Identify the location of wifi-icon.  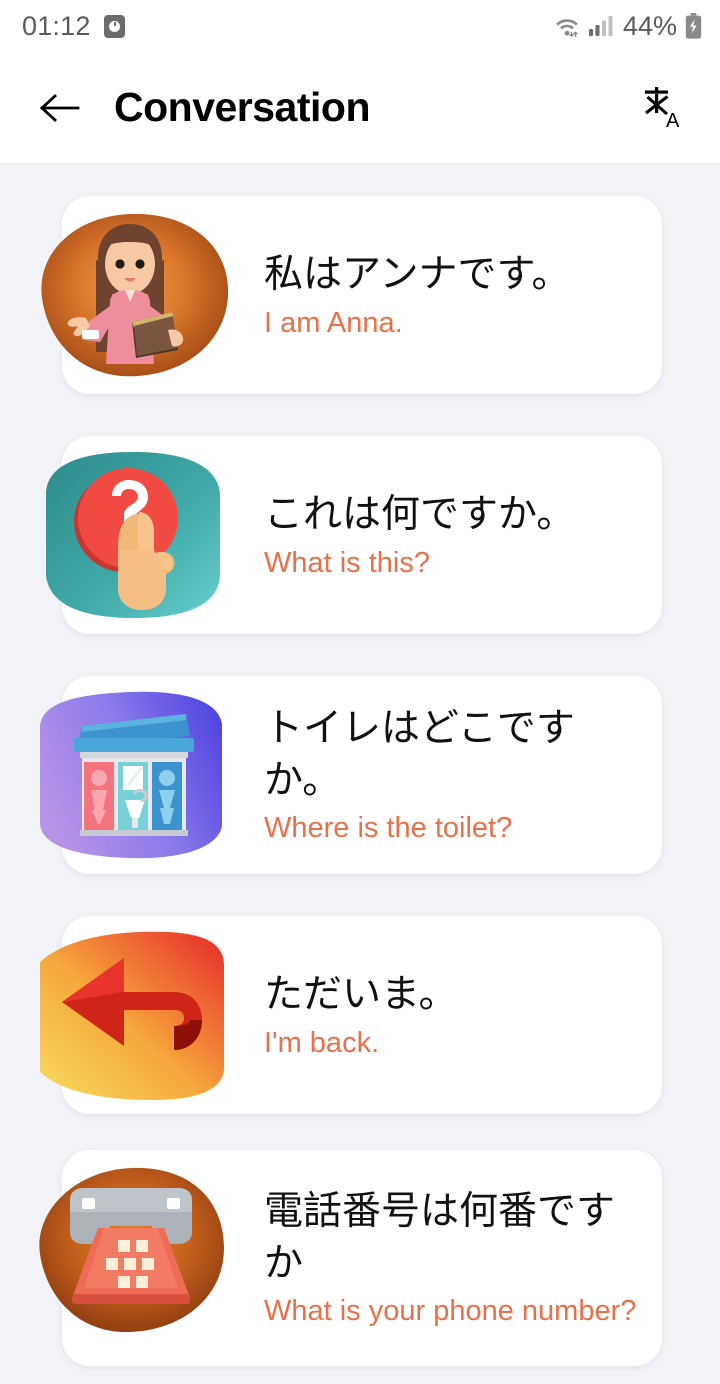
(567, 26).